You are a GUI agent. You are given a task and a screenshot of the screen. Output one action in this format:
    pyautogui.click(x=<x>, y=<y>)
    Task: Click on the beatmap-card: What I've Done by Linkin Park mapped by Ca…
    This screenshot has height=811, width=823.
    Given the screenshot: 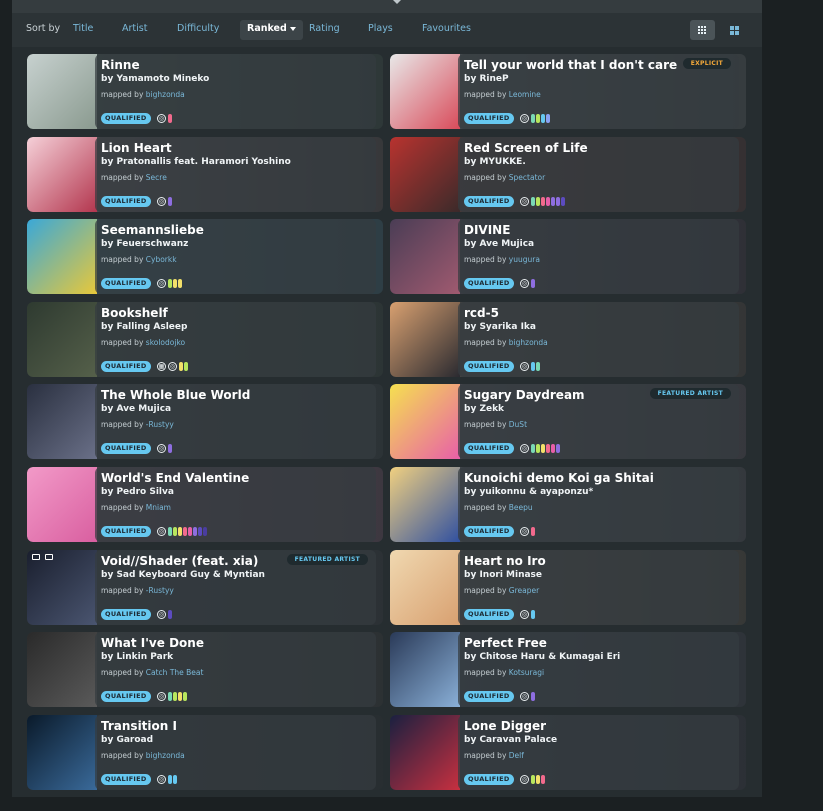 What is the action you would take?
    pyautogui.click(x=205, y=670)
    